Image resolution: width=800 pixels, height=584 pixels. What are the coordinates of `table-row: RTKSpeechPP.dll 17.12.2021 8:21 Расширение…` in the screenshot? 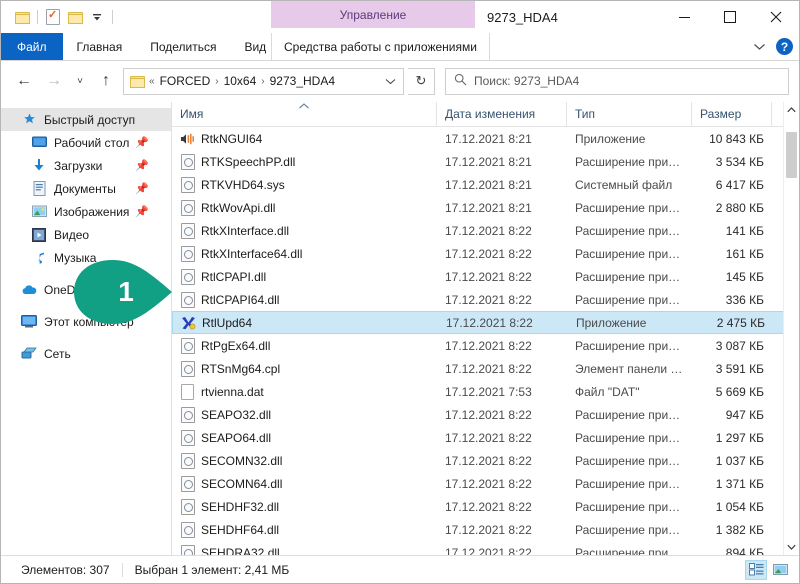 It's located at (485, 161).